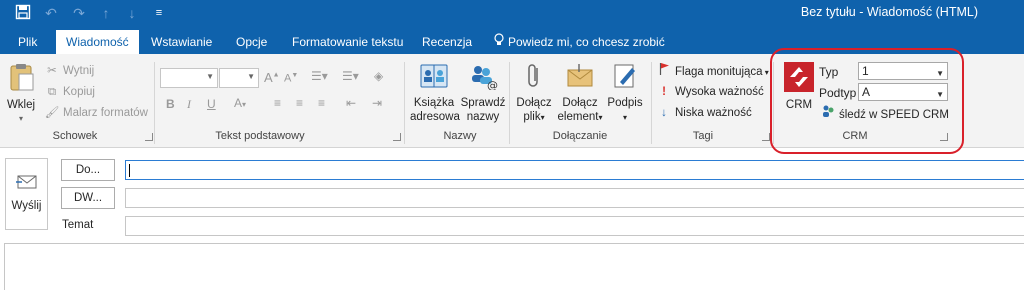 Image resolution: width=1024 pixels, height=290 pixels. Describe the element at coordinates (483, 117) in the screenshot. I see `check-names-label-2: nazwy` at that location.